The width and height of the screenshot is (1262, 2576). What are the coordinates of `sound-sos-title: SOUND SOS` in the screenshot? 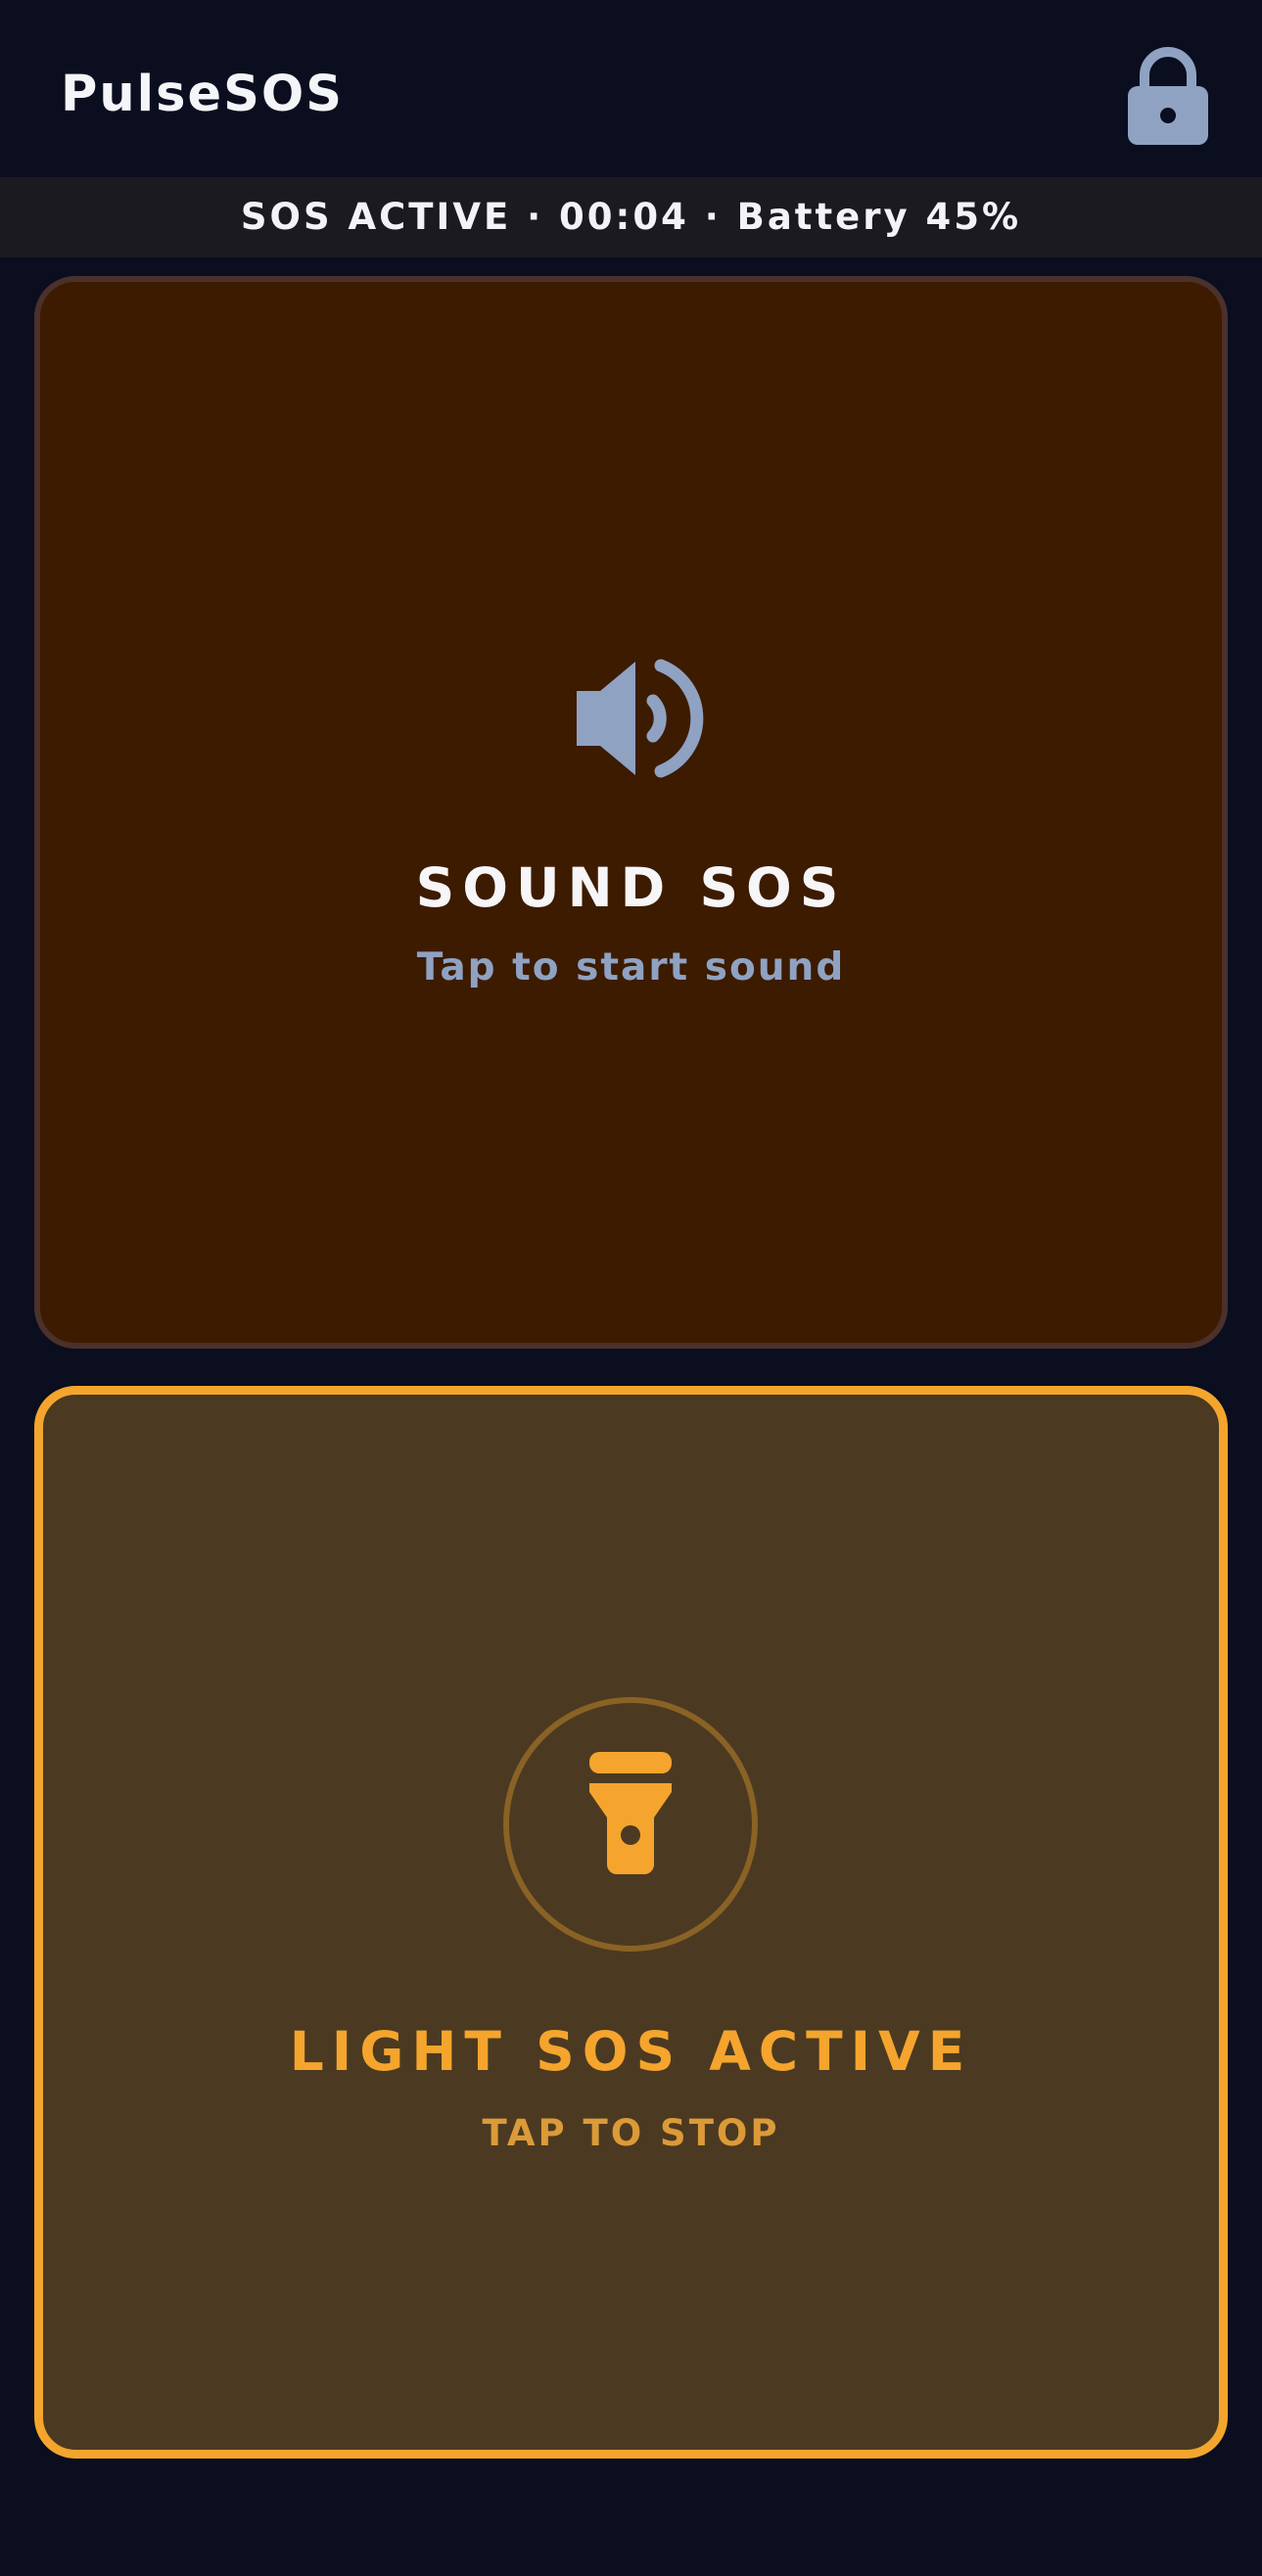 It's located at (631, 887).